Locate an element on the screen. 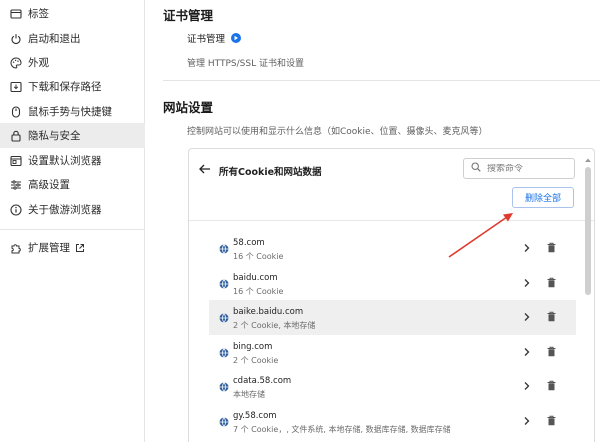 The image size is (600, 442). site-row: cdata.58.com 本地存储 is located at coordinates (392, 386).